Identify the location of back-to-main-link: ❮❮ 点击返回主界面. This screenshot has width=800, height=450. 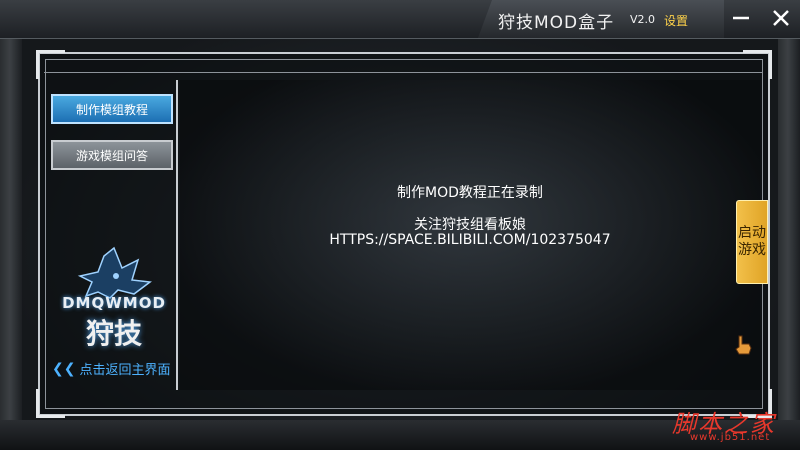
(111, 369).